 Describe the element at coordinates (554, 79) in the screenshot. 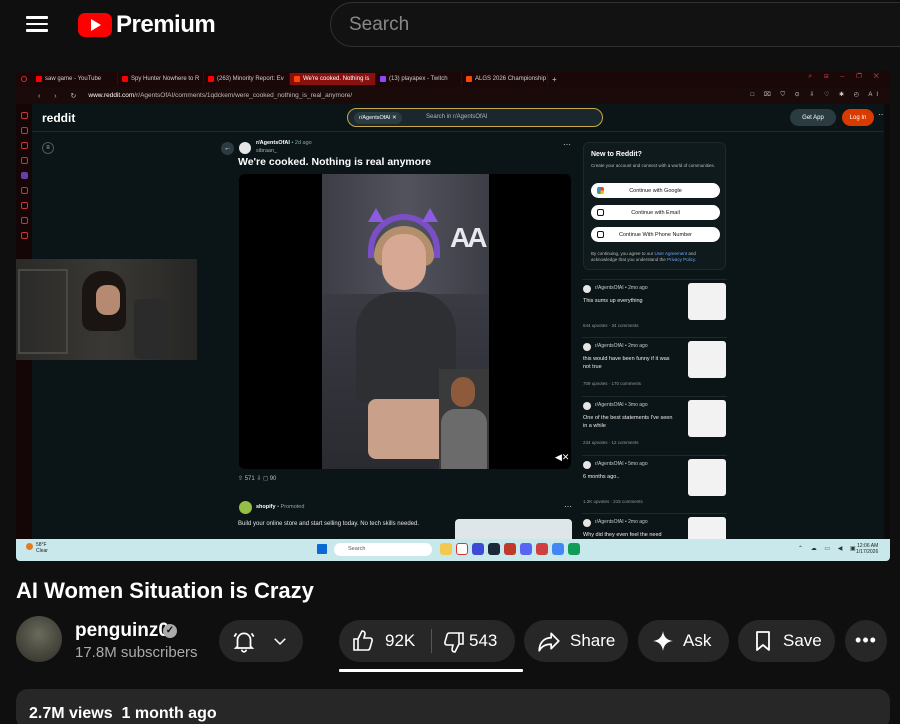

I see `new-tab-icon: +` at that location.